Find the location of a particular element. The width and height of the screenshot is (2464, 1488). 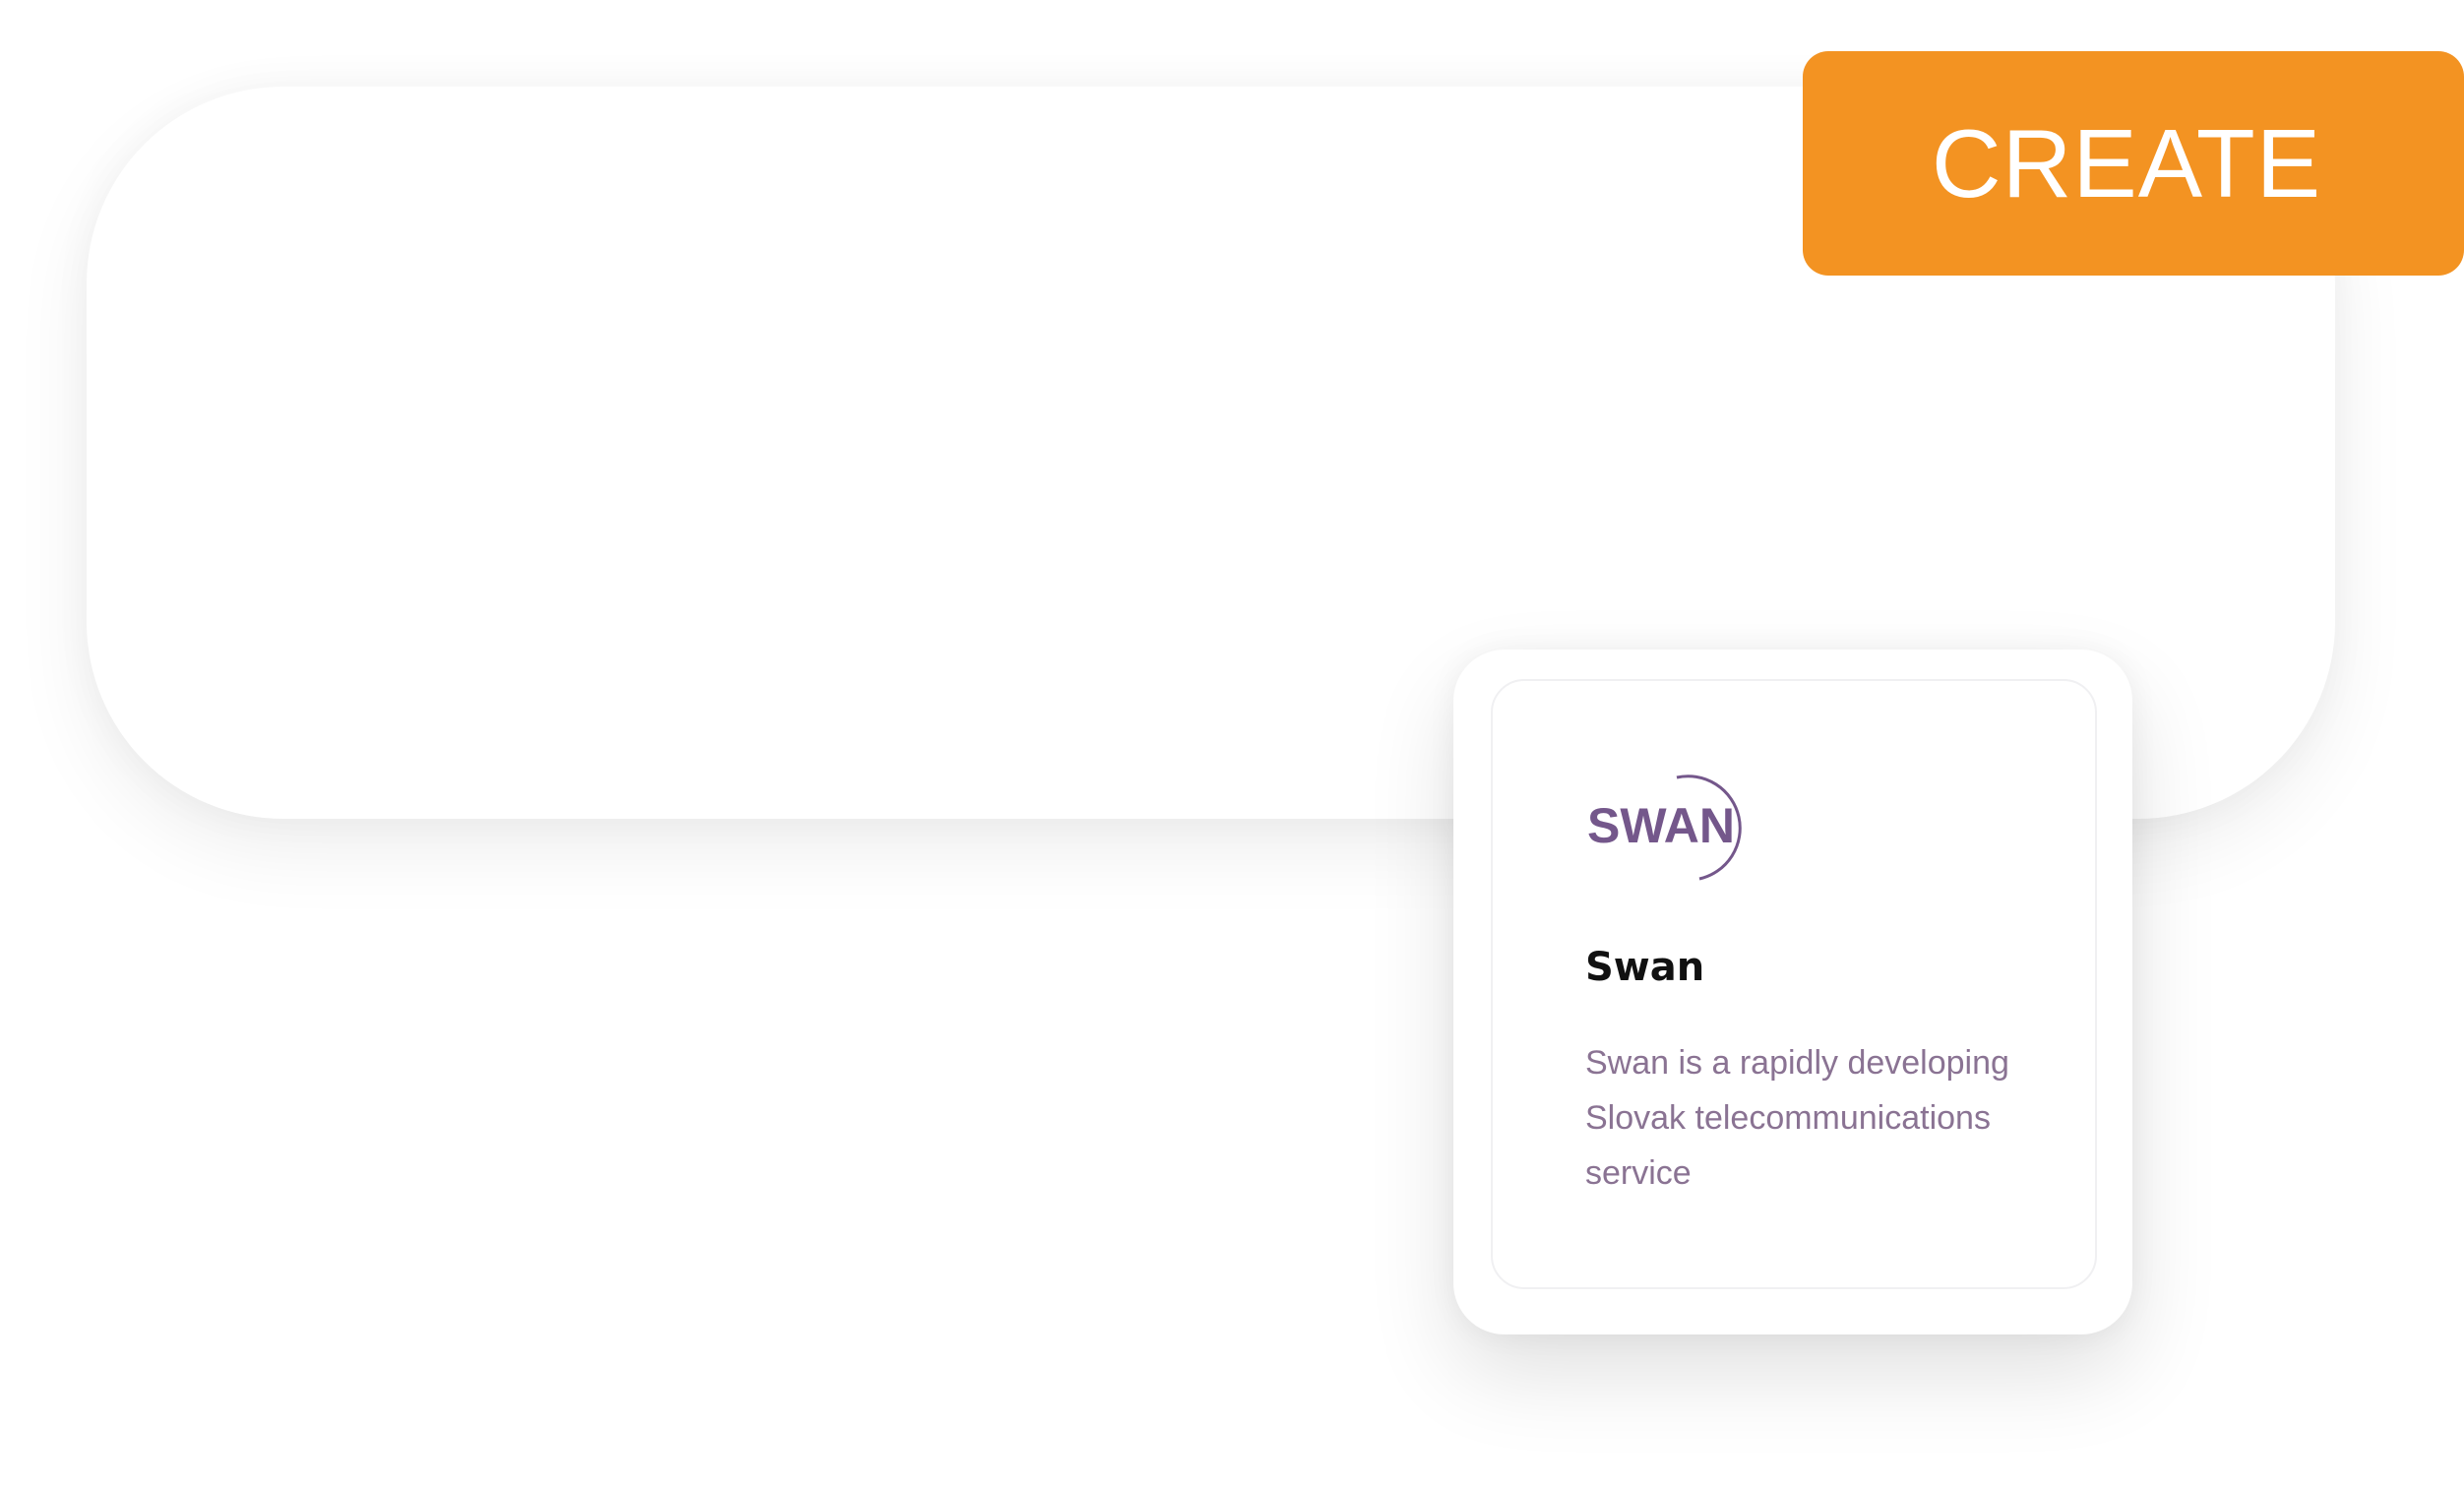

swan-logo: SWAN is located at coordinates (1664, 828).